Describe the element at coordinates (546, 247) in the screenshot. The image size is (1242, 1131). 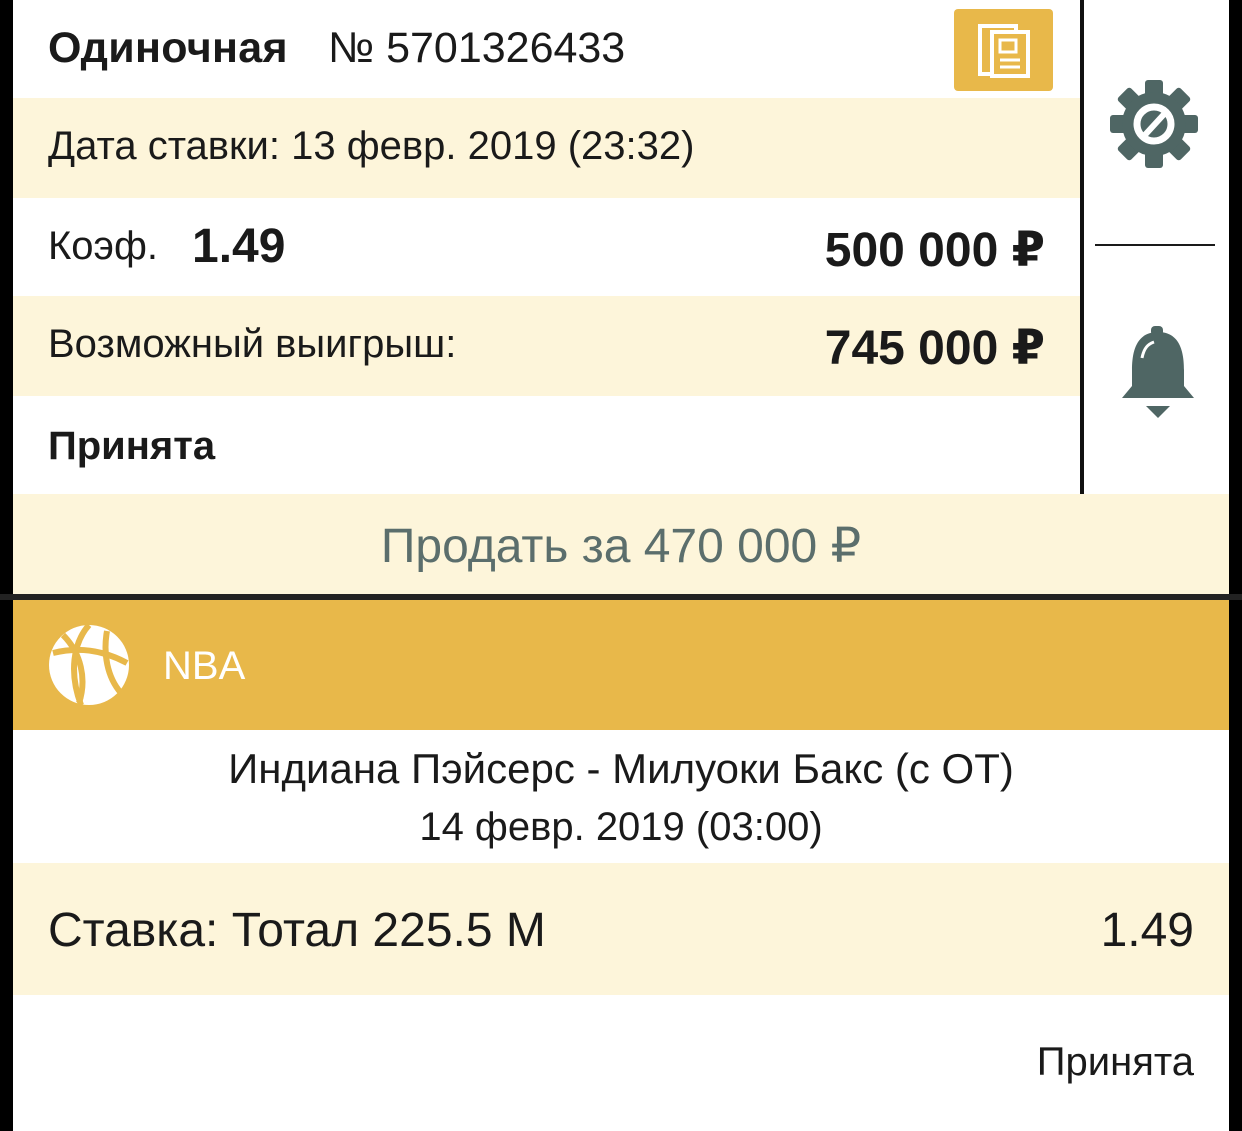
I see `coef-row: Коэф. 1.49 500 000 ₽` at that location.